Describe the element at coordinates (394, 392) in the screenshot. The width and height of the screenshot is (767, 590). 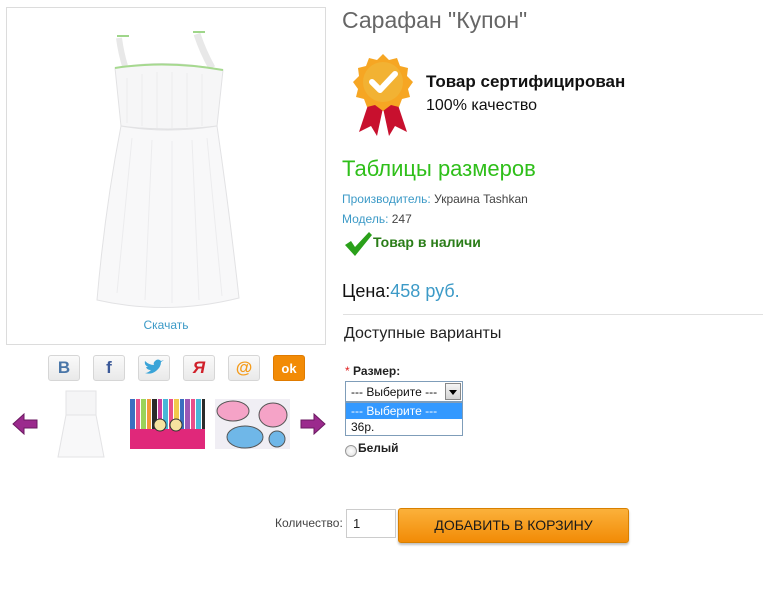
I see `size-select-value: --- Выберите ---` at that location.